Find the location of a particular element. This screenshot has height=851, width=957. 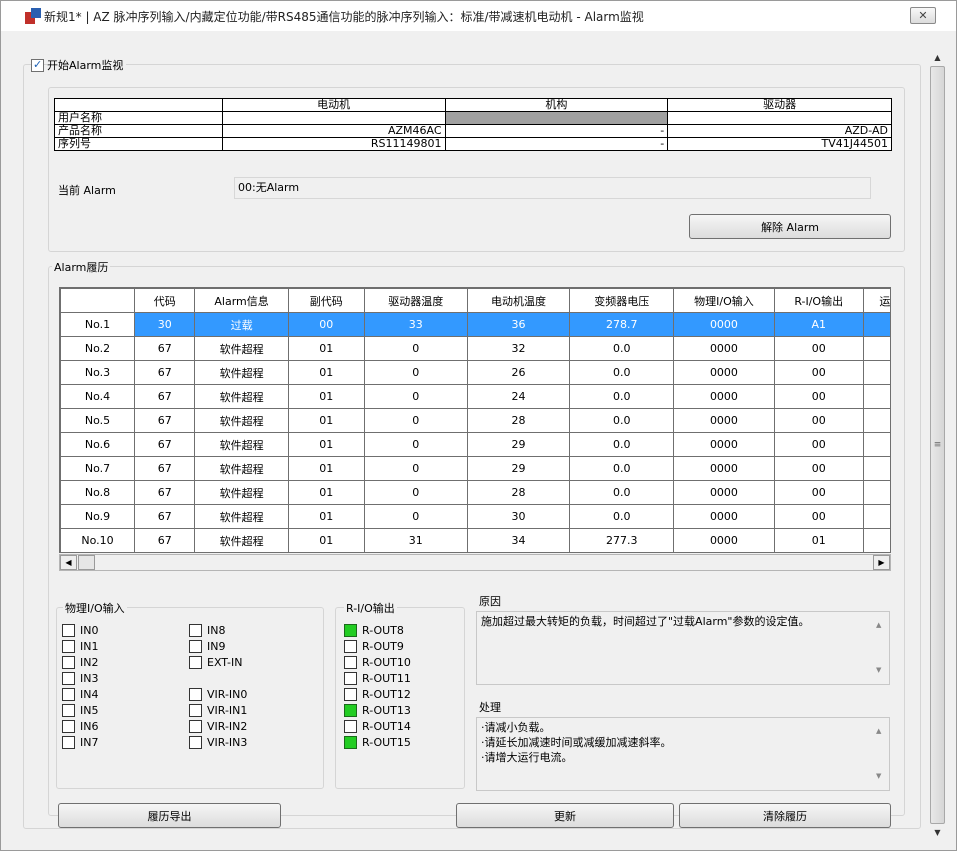

row-header: No.9 is located at coordinates (98, 516).